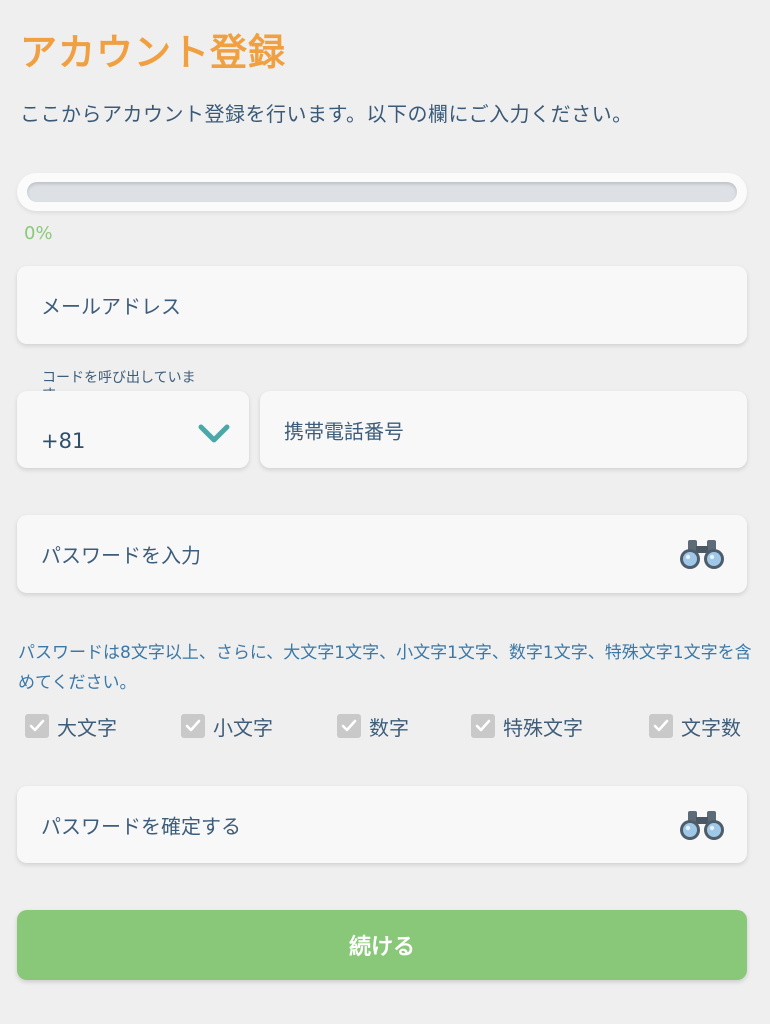  Describe the element at coordinates (133, 429) in the screenshot. I see `country-code-select: +81` at that location.